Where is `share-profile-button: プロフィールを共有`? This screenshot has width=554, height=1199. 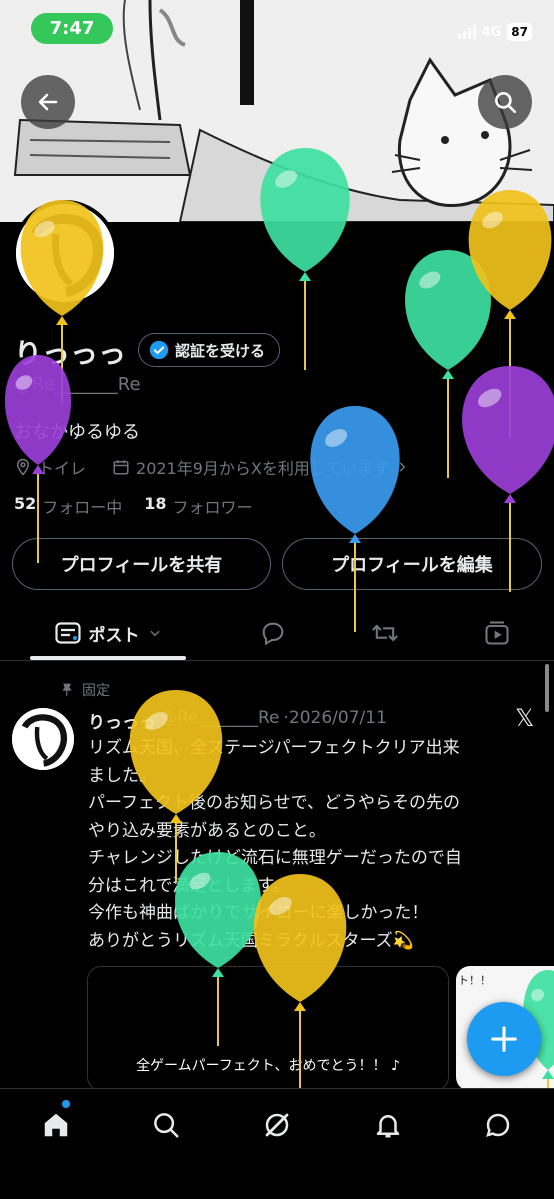 share-profile-button: プロフィールを共有 is located at coordinates (141, 564).